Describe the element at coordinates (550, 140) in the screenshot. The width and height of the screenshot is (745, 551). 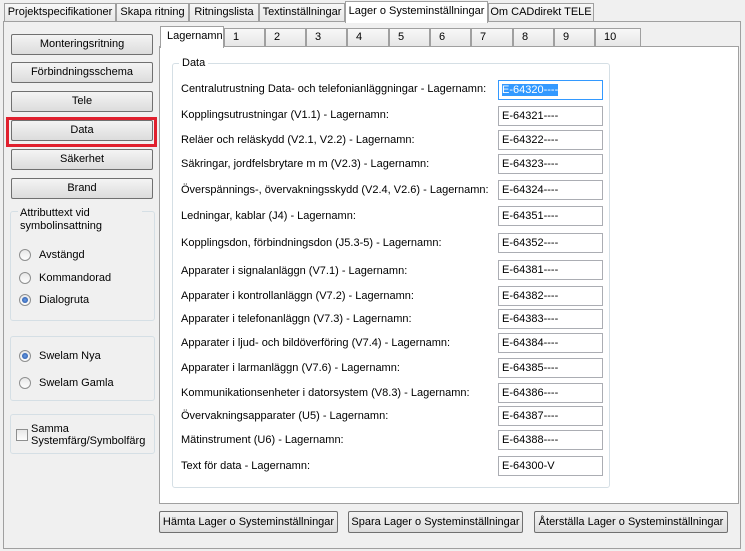
I see `lagernamn-input: E-64322----` at that location.